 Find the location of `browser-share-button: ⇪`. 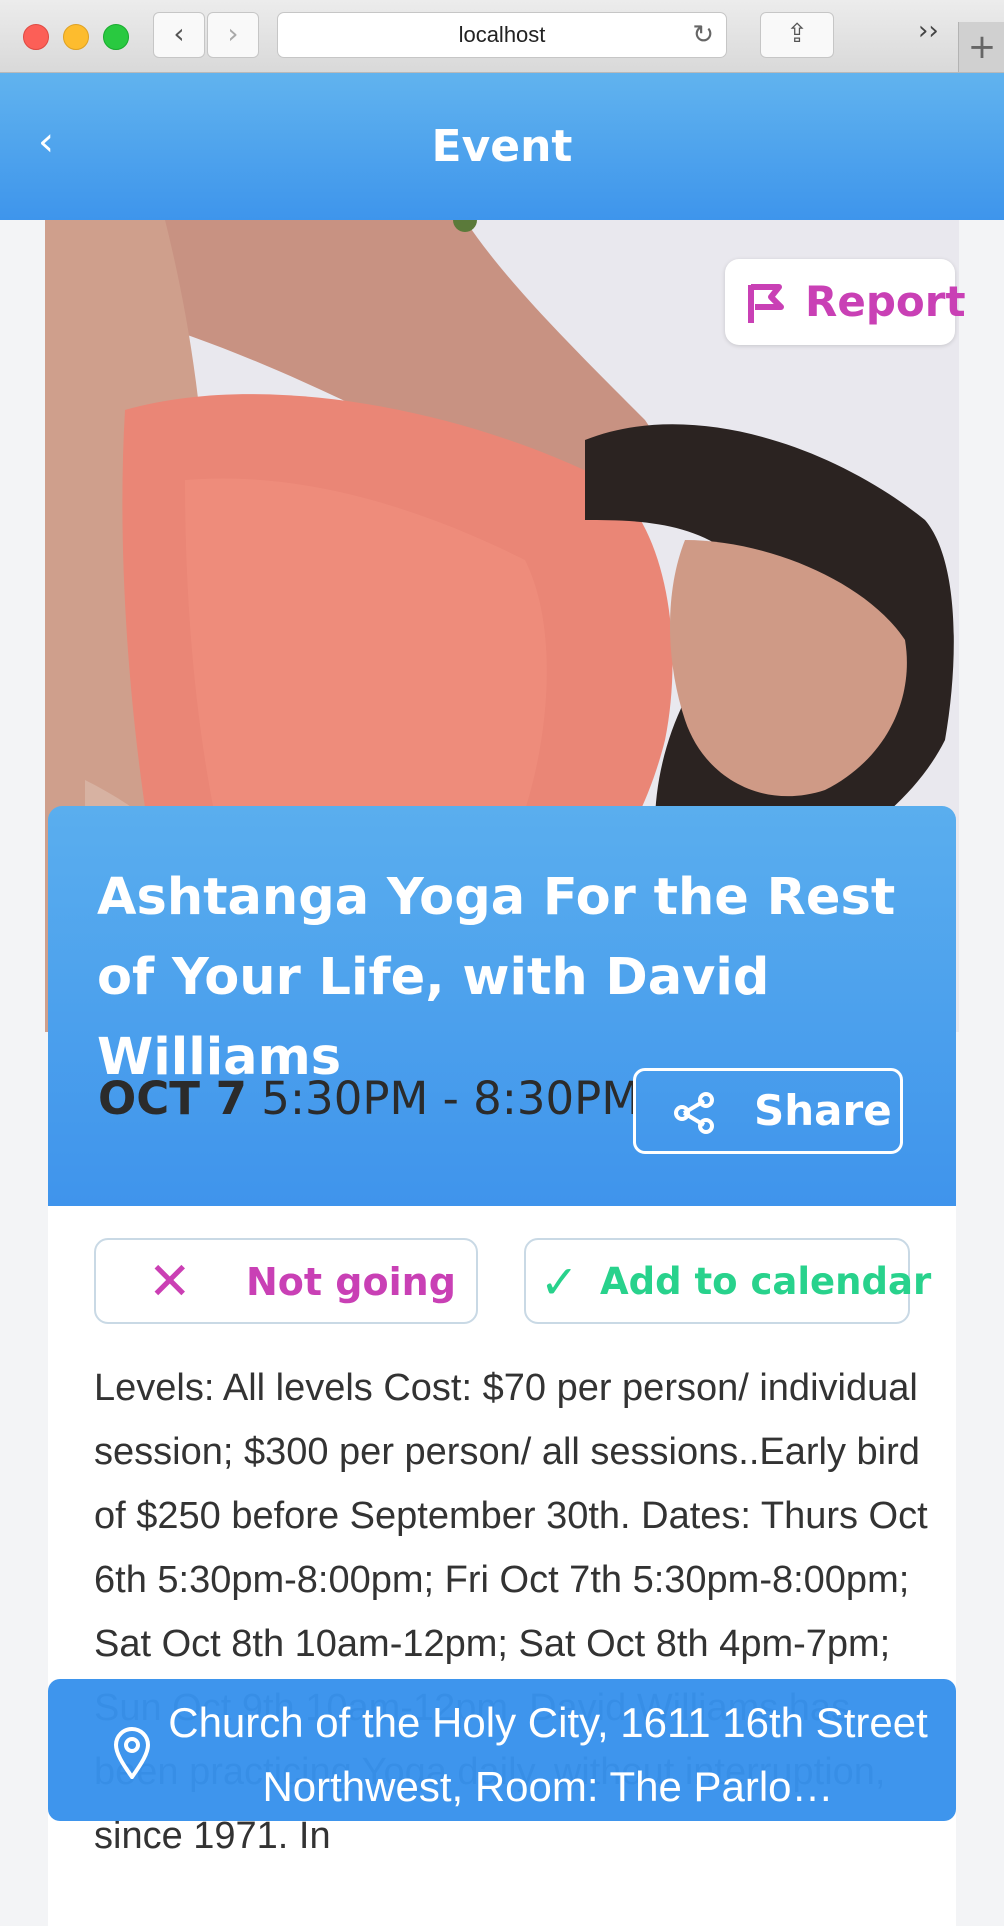

browser-share-button: ⇪ is located at coordinates (797, 35).